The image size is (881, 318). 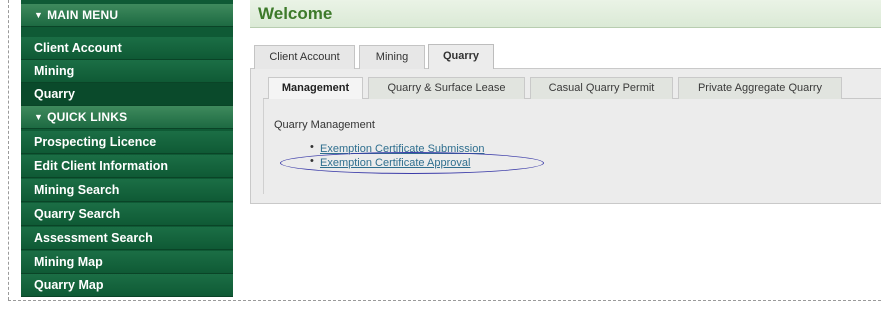 I want to click on sidebar-item-assessment-search: Assessment Search, so click(x=127, y=238).